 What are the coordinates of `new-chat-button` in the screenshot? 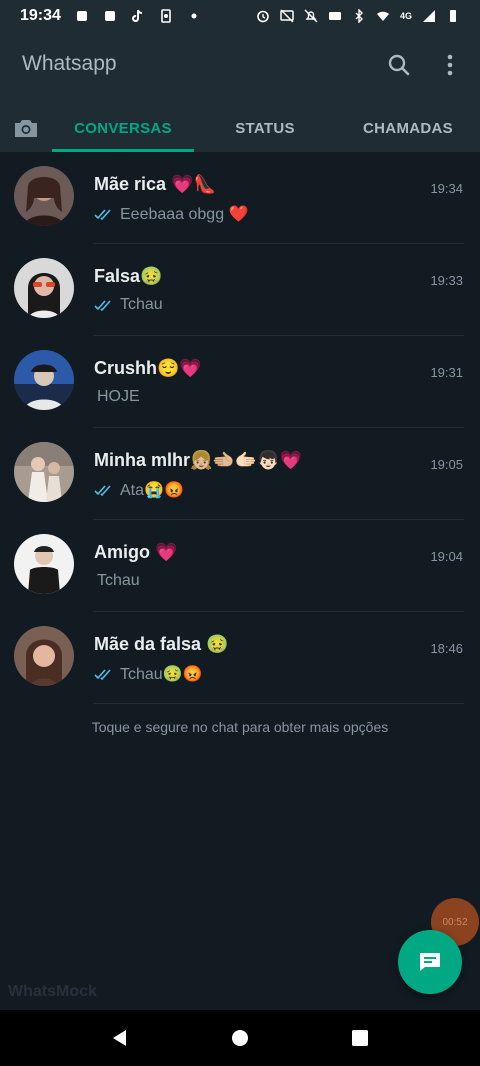 It's located at (430, 962).